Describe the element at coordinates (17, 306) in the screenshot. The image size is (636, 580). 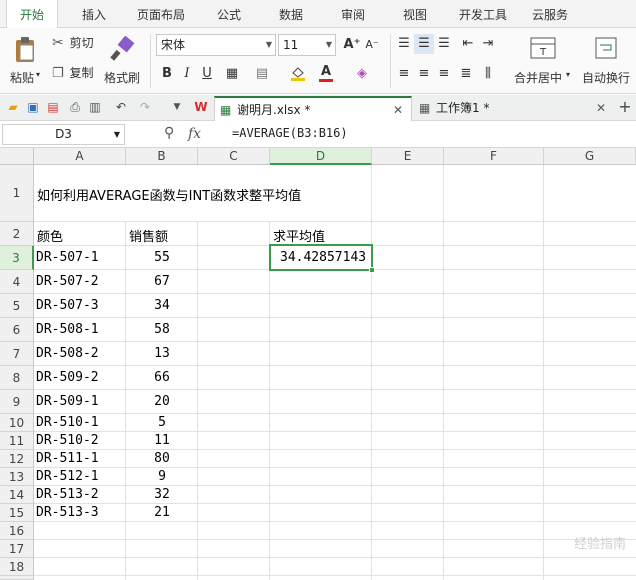
I see `row-header-5: 5` at that location.